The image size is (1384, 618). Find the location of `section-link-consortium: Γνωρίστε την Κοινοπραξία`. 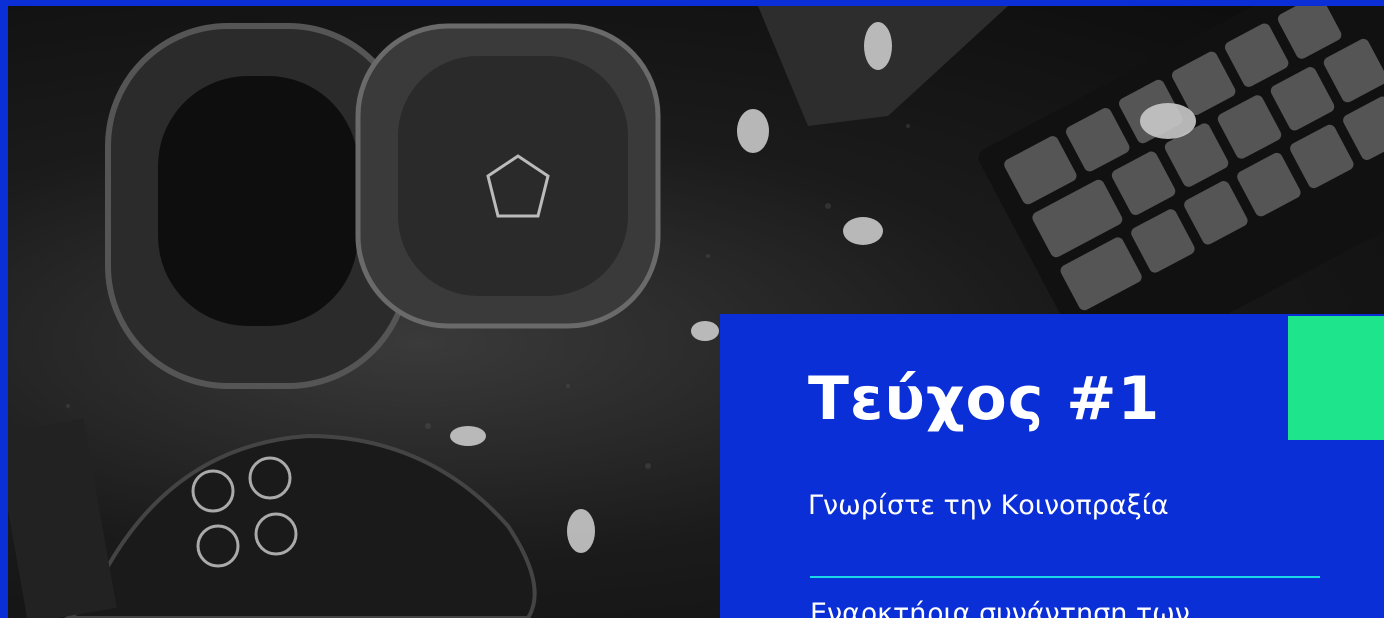

section-link-consortium: Γνωρίστε την Κοινοπραξία is located at coordinates (988, 505).